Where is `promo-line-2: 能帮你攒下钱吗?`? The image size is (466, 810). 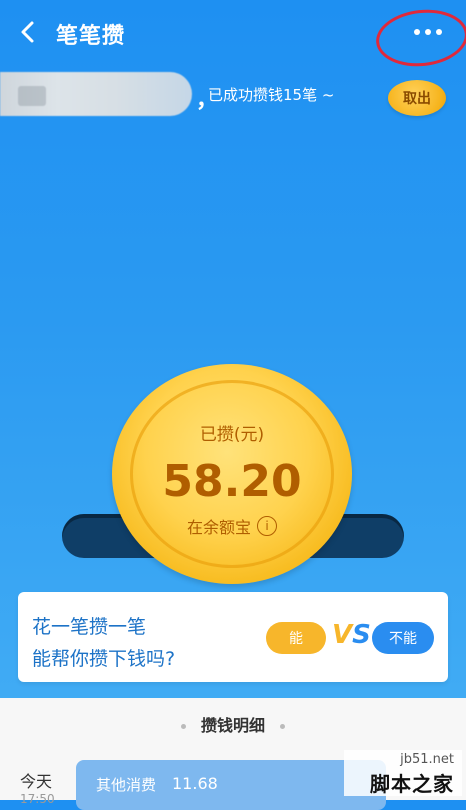
promo-line-2: 能帮你攒下钱吗? is located at coordinates (104, 659).